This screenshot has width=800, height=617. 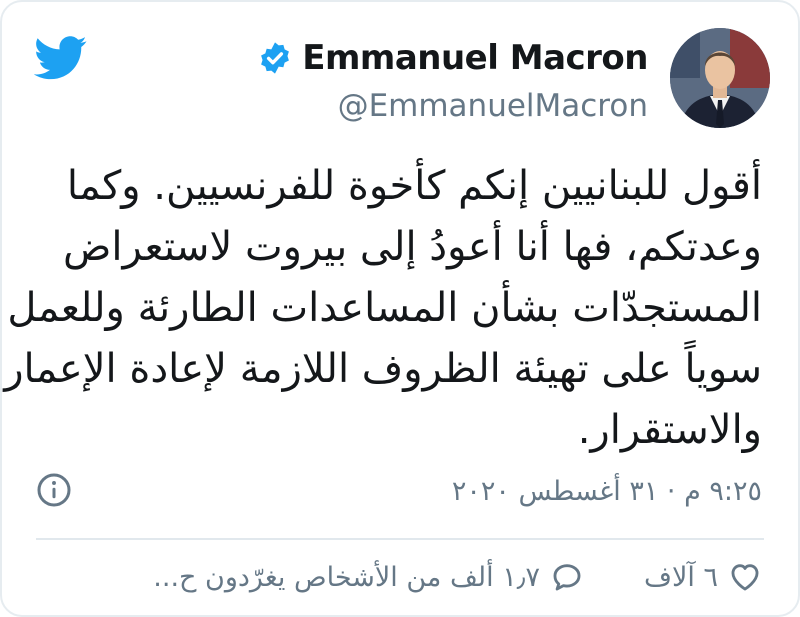 I want to click on like-count: ٦ آلاف, so click(x=681, y=577).